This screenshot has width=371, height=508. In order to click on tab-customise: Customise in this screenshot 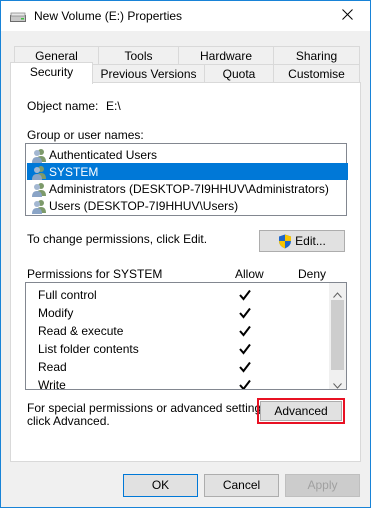, I will do `click(316, 74)`.